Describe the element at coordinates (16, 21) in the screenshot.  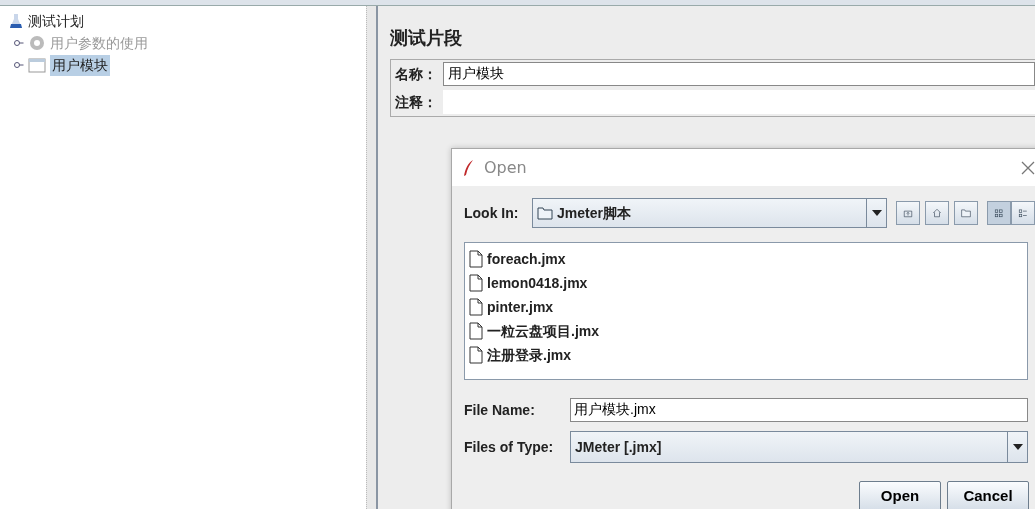
I see `flask-icon` at that location.